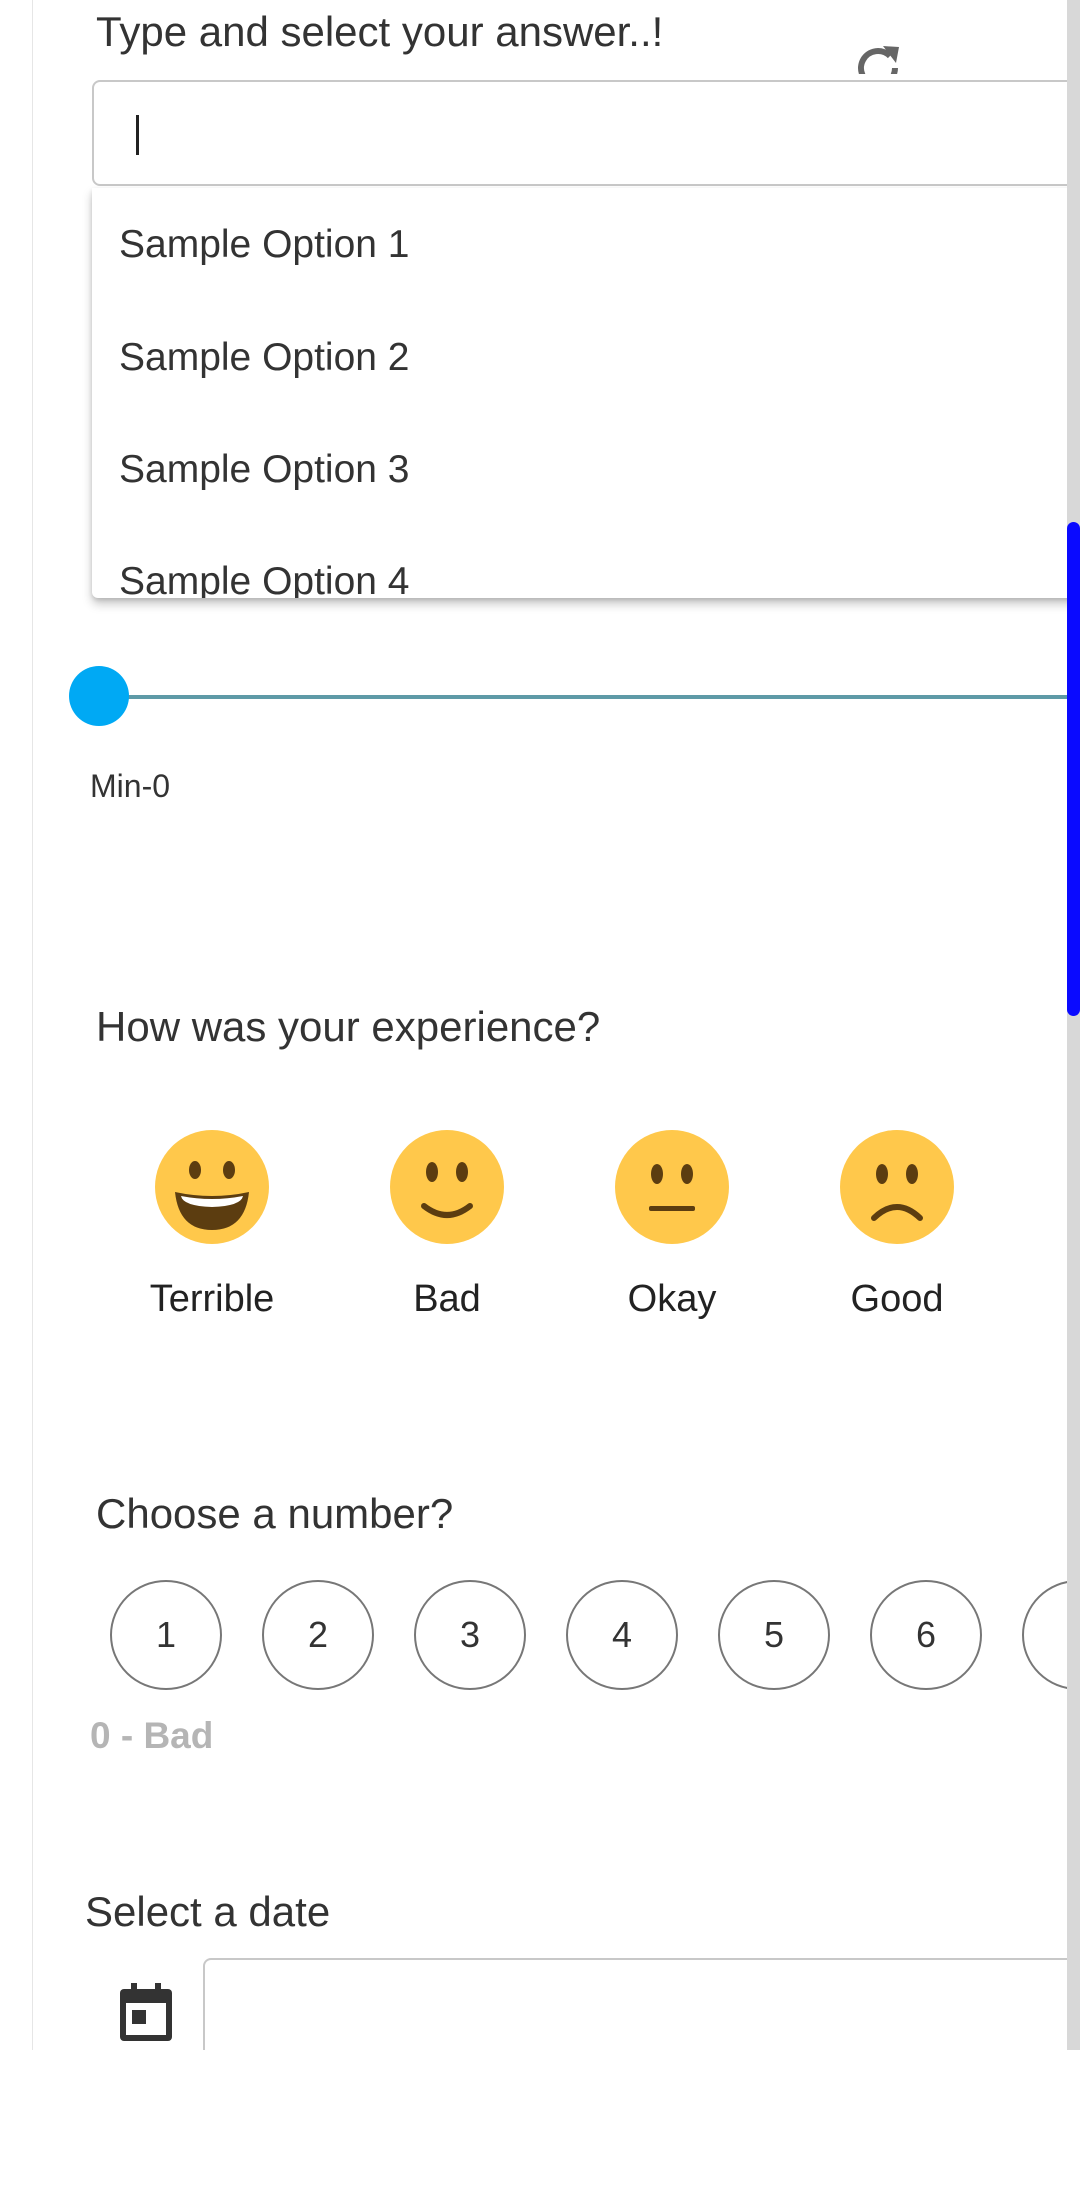 This screenshot has height=2208, width=1080. What do you see at coordinates (146, 2013) in the screenshot?
I see `calendar-icon` at bounding box center [146, 2013].